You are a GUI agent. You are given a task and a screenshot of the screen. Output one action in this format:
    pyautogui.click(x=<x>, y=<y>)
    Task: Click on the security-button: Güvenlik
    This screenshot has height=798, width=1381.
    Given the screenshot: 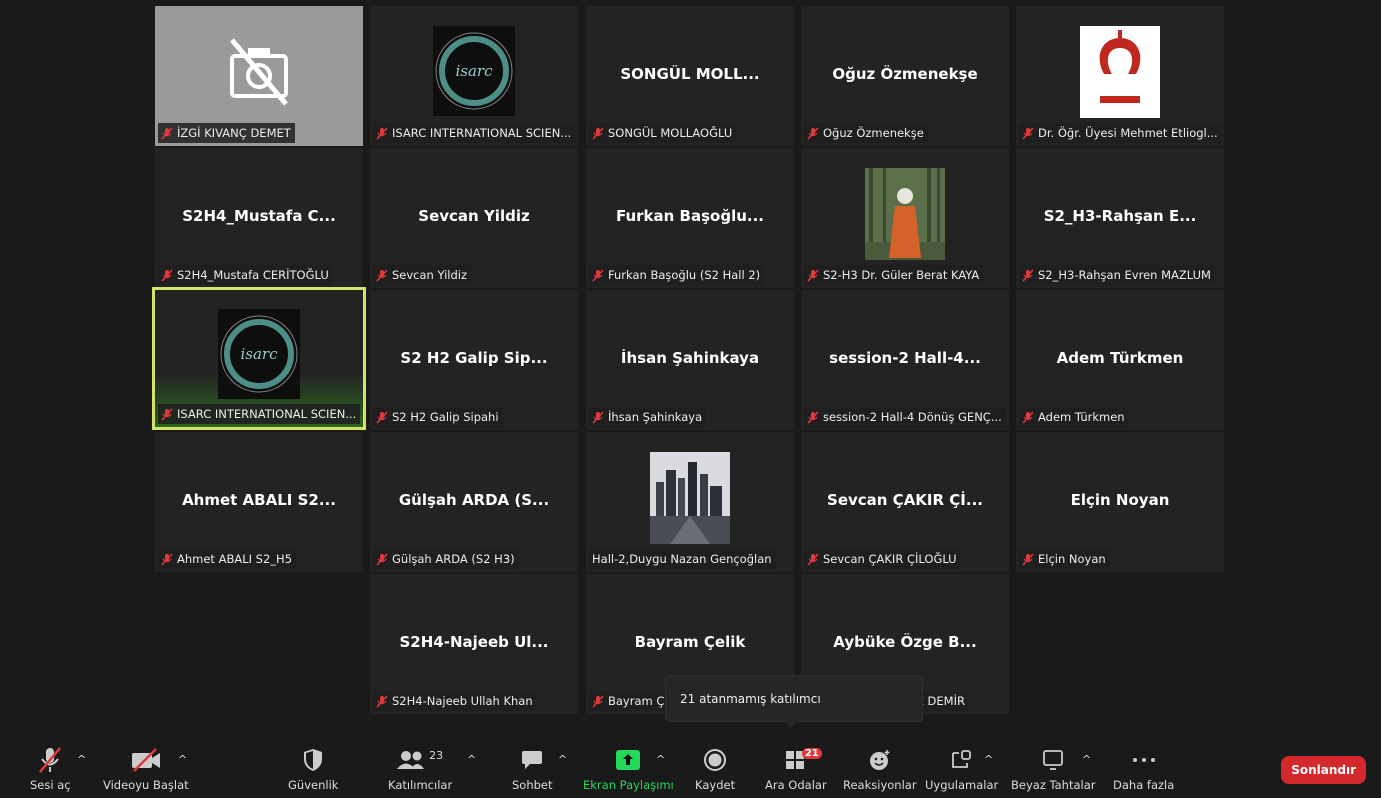 What is the action you would take?
    pyautogui.click(x=313, y=769)
    